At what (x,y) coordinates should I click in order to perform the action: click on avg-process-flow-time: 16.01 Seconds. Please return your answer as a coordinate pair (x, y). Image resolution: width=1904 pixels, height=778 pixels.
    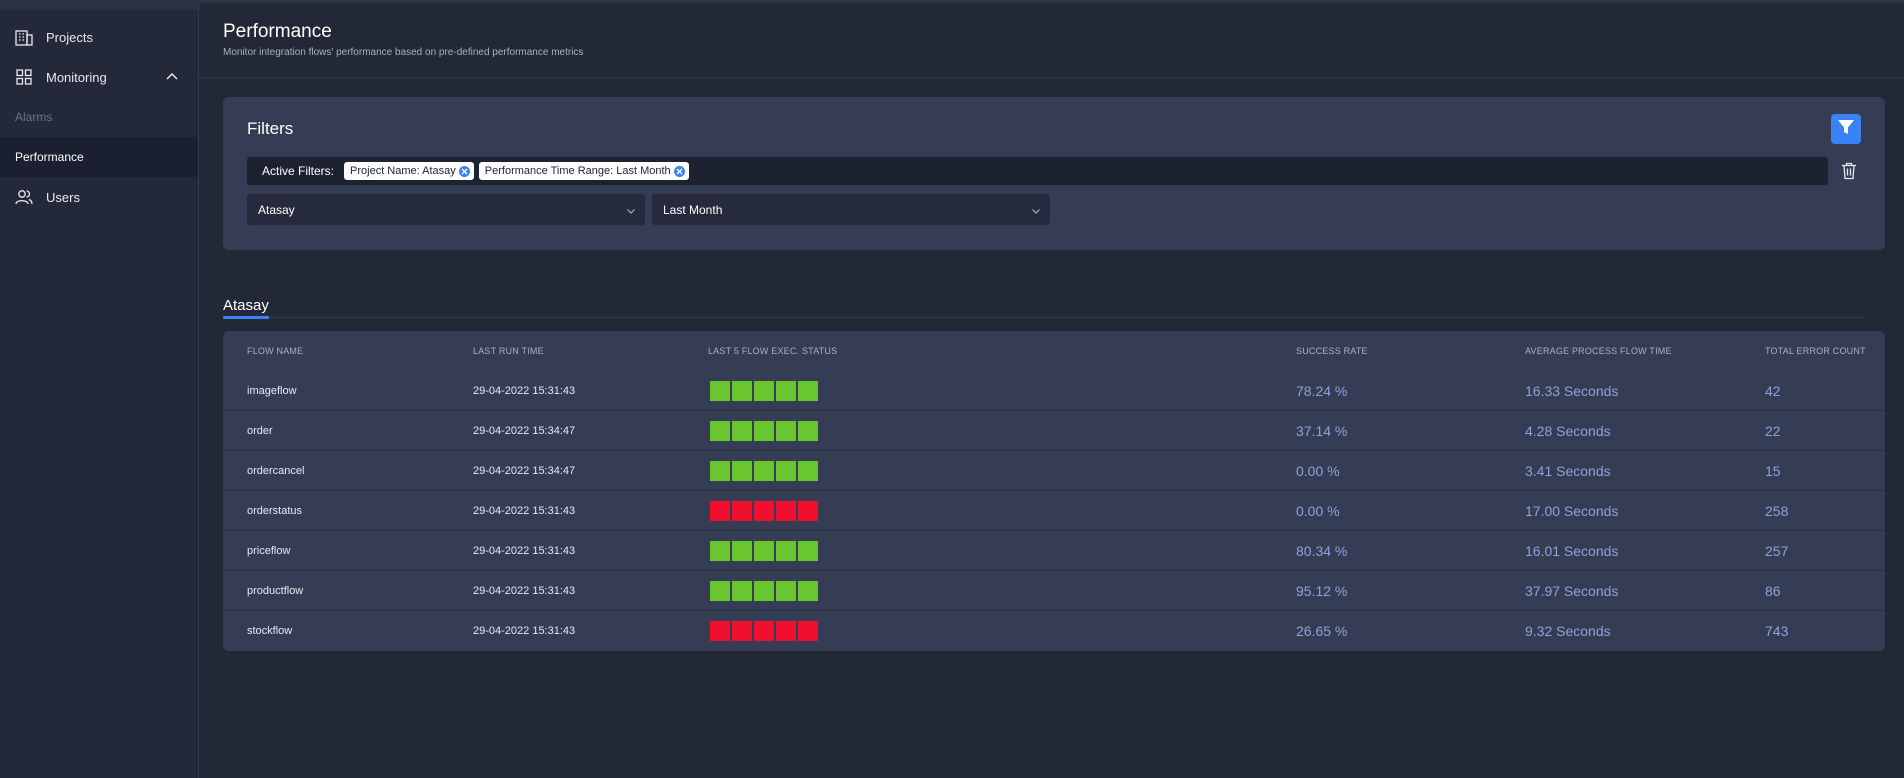
    Looking at the image, I should click on (1572, 551).